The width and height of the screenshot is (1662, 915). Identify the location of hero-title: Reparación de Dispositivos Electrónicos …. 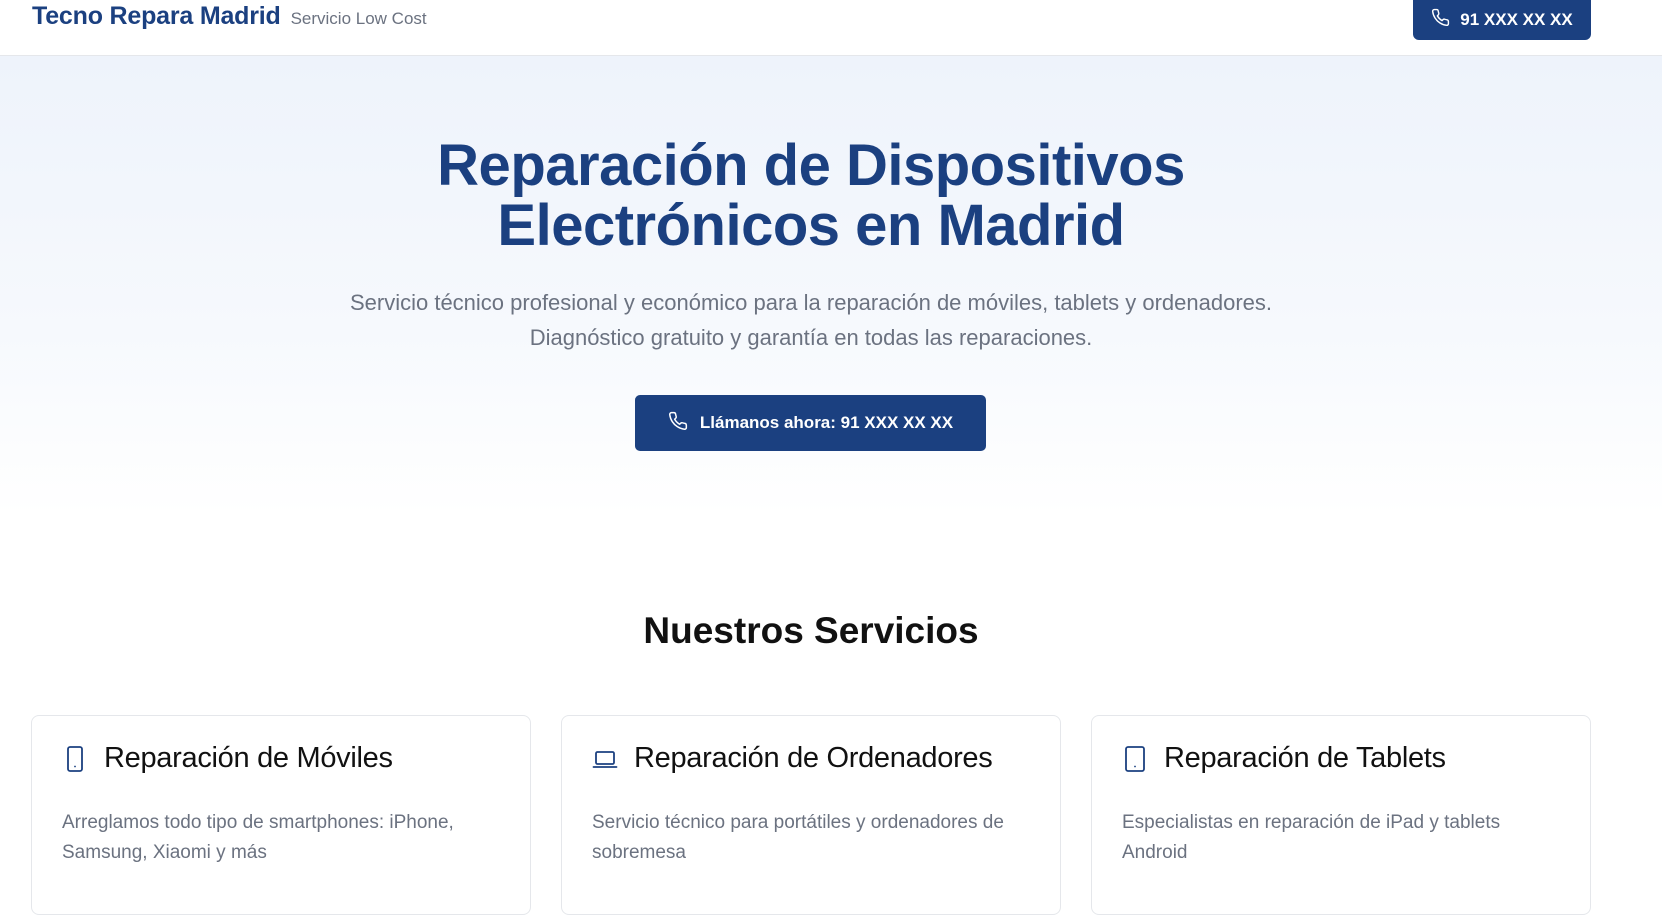
(811, 196).